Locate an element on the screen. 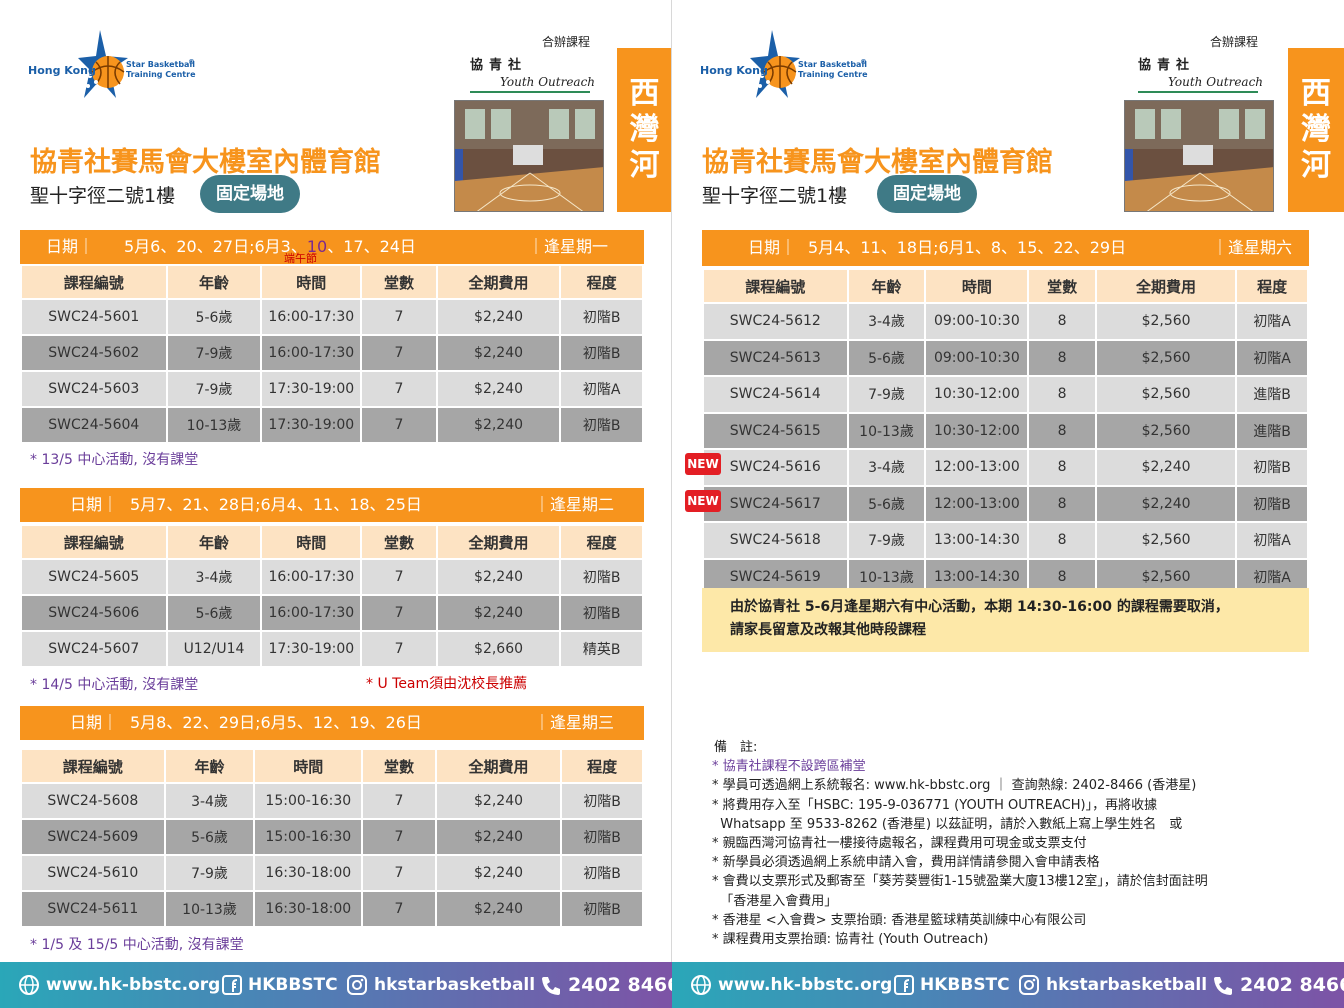  date-bar-saturday: 日期｜ 5月4、11、18日;6月1、8、15、22、29日 ｜逢星期六 is located at coordinates (1005, 248).